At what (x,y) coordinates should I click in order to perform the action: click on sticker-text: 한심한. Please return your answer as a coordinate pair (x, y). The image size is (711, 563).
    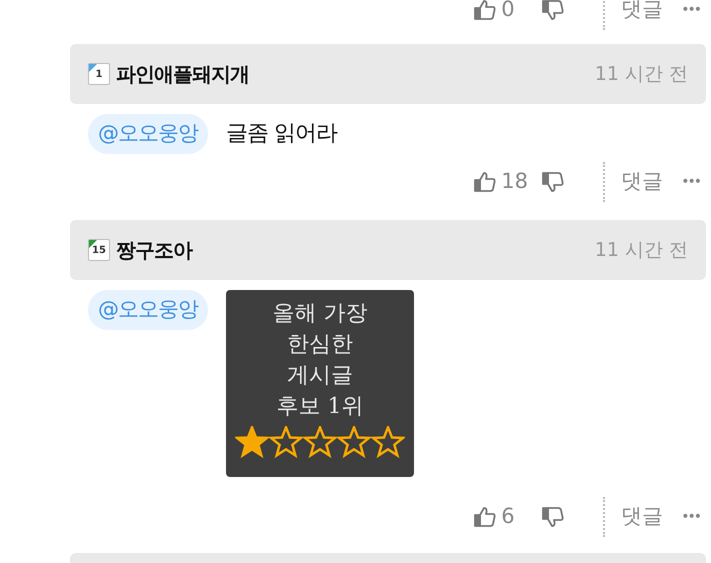
    Looking at the image, I should click on (320, 345).